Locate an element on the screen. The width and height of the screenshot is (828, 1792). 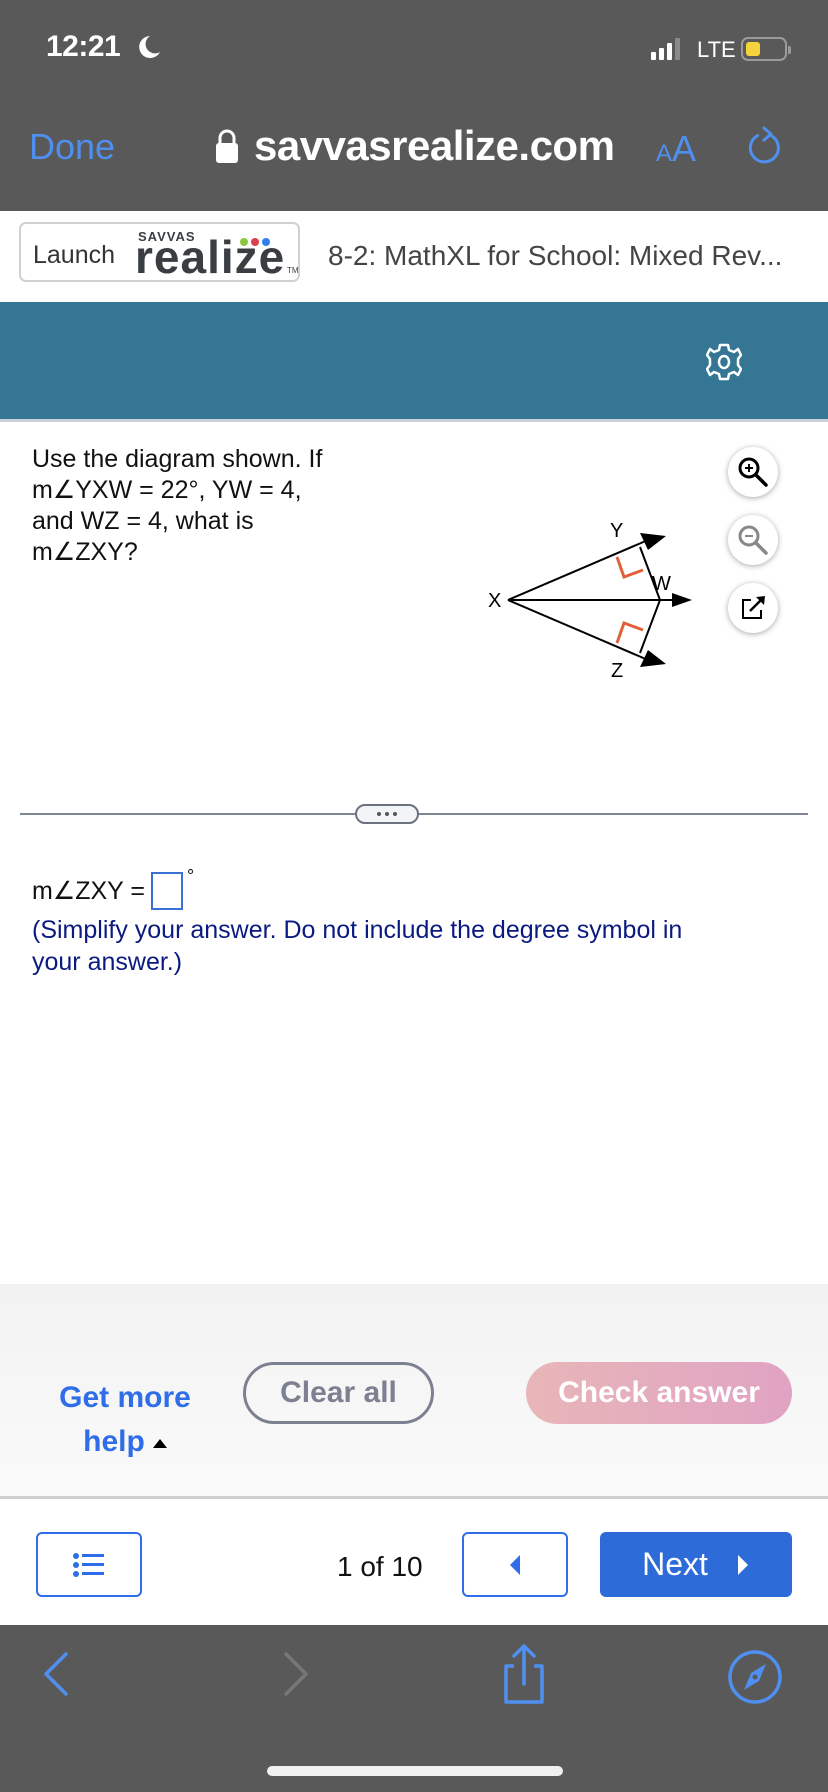
lock-icon is located at coordinates (227, 146).